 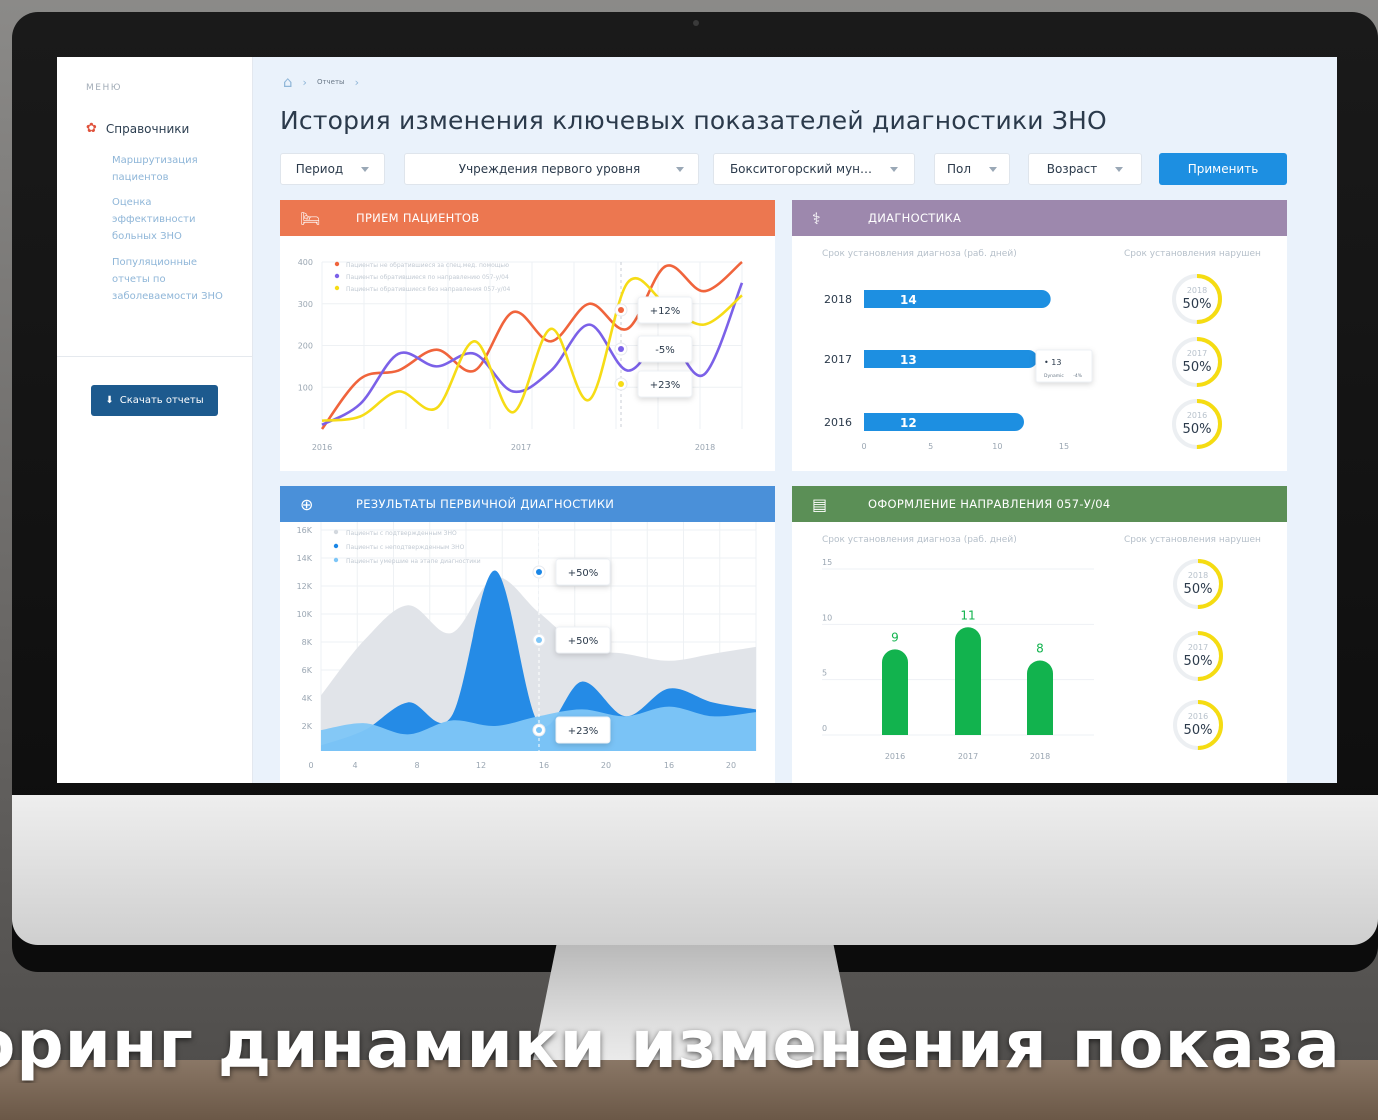 I want to click on y-tick-label: 100, so click(x=305, y=387).